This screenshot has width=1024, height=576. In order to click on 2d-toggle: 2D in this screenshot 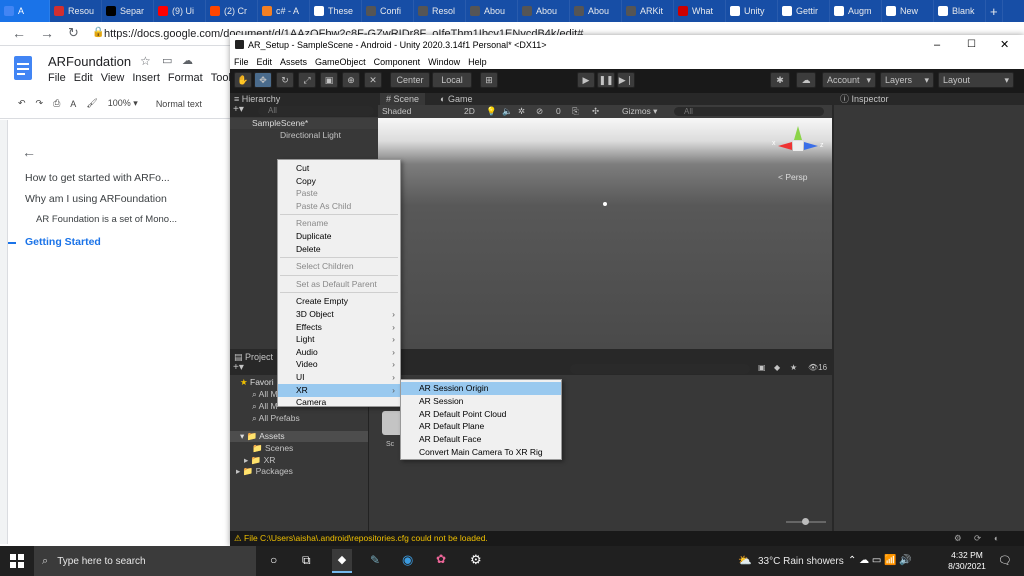, I will do `click(469, 111)`.